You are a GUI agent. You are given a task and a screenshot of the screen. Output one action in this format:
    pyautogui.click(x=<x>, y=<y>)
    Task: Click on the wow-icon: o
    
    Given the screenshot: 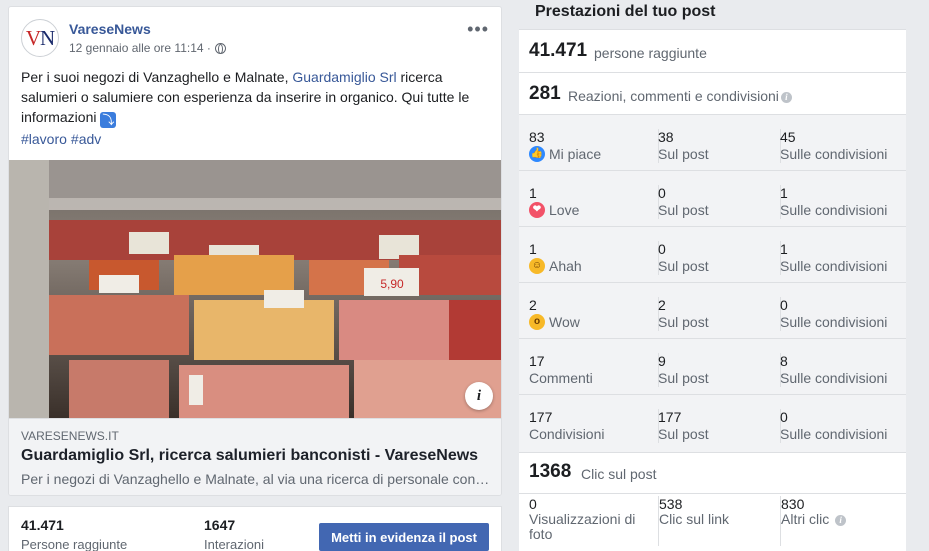 What is the action you would take?
    pyautogui.click(x=537, y=322)
    